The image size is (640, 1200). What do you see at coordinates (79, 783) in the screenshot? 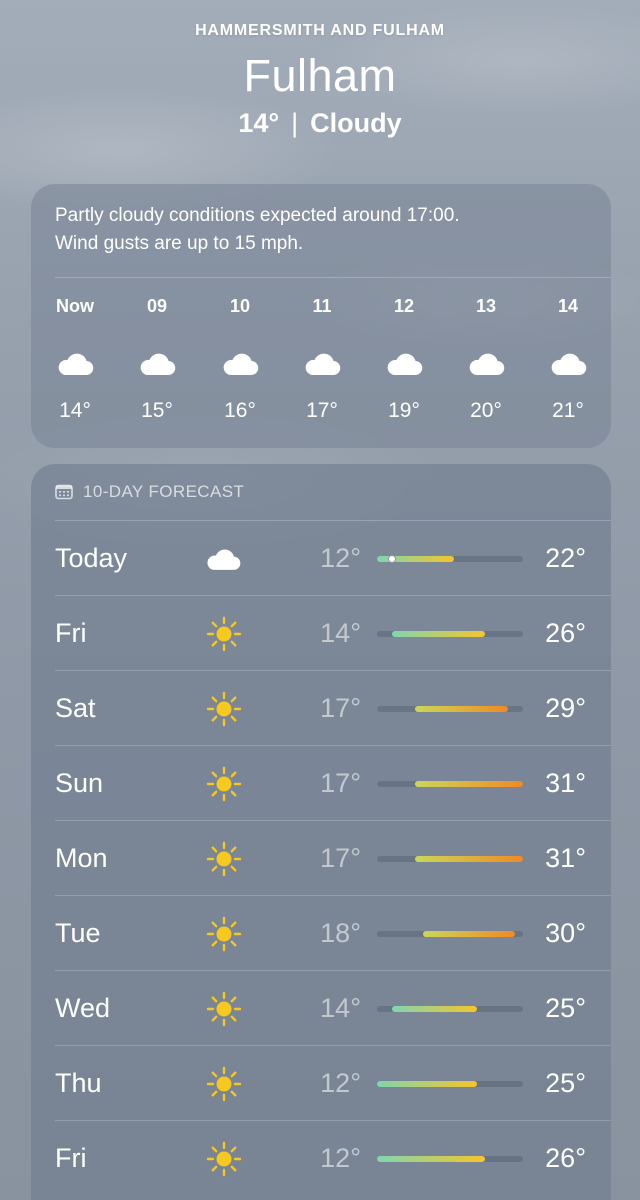
I see `day-label: Sun` at bounding box center [79, 783].